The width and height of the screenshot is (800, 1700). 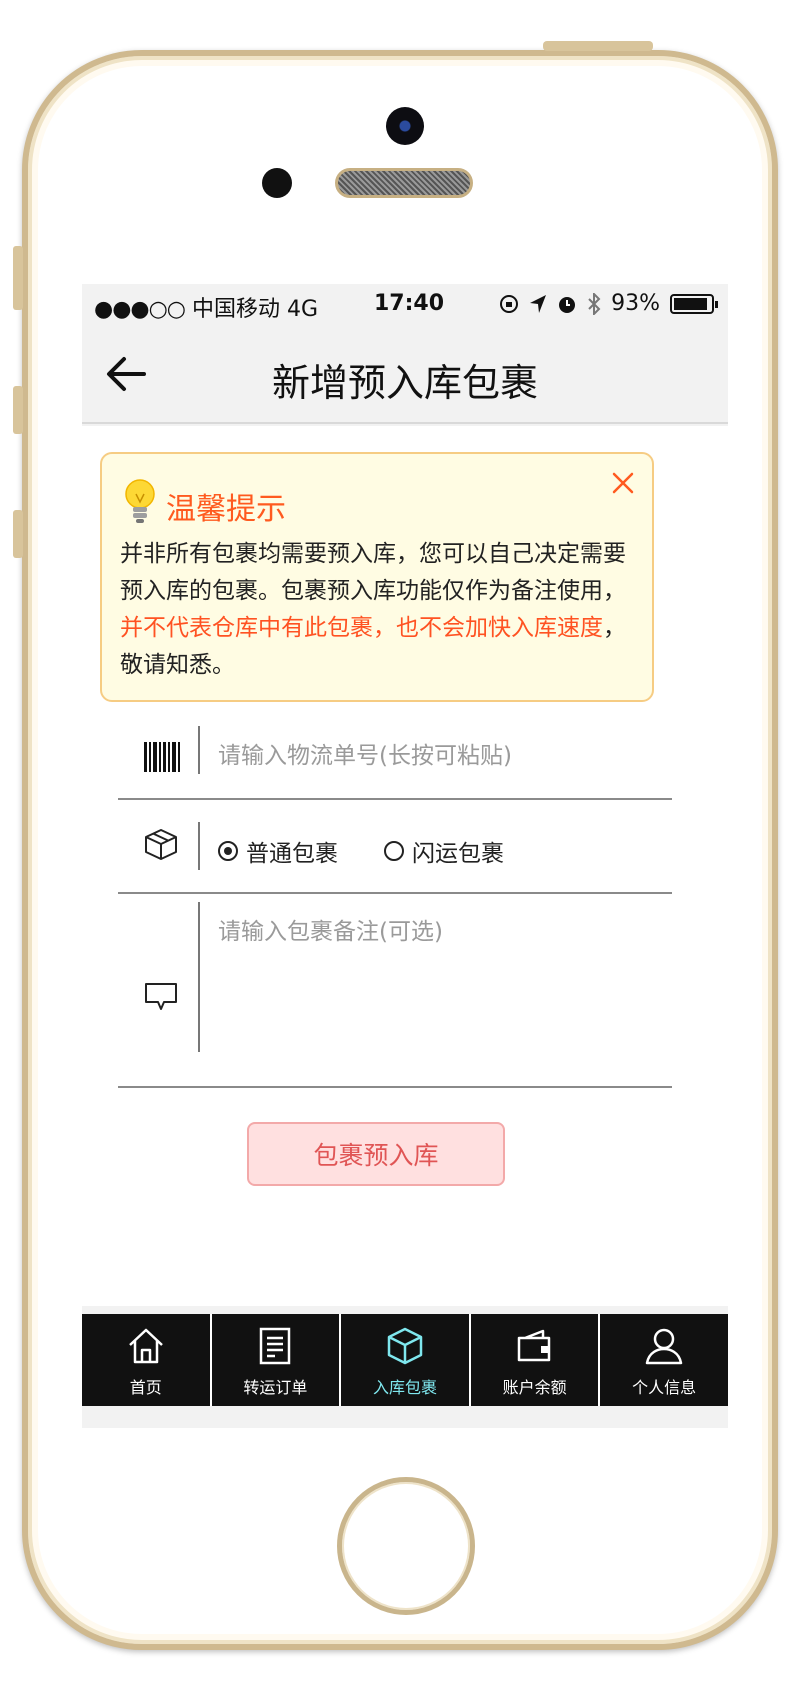 I want to click on tab-label: 个人信息, so click(x=664, y=1387).